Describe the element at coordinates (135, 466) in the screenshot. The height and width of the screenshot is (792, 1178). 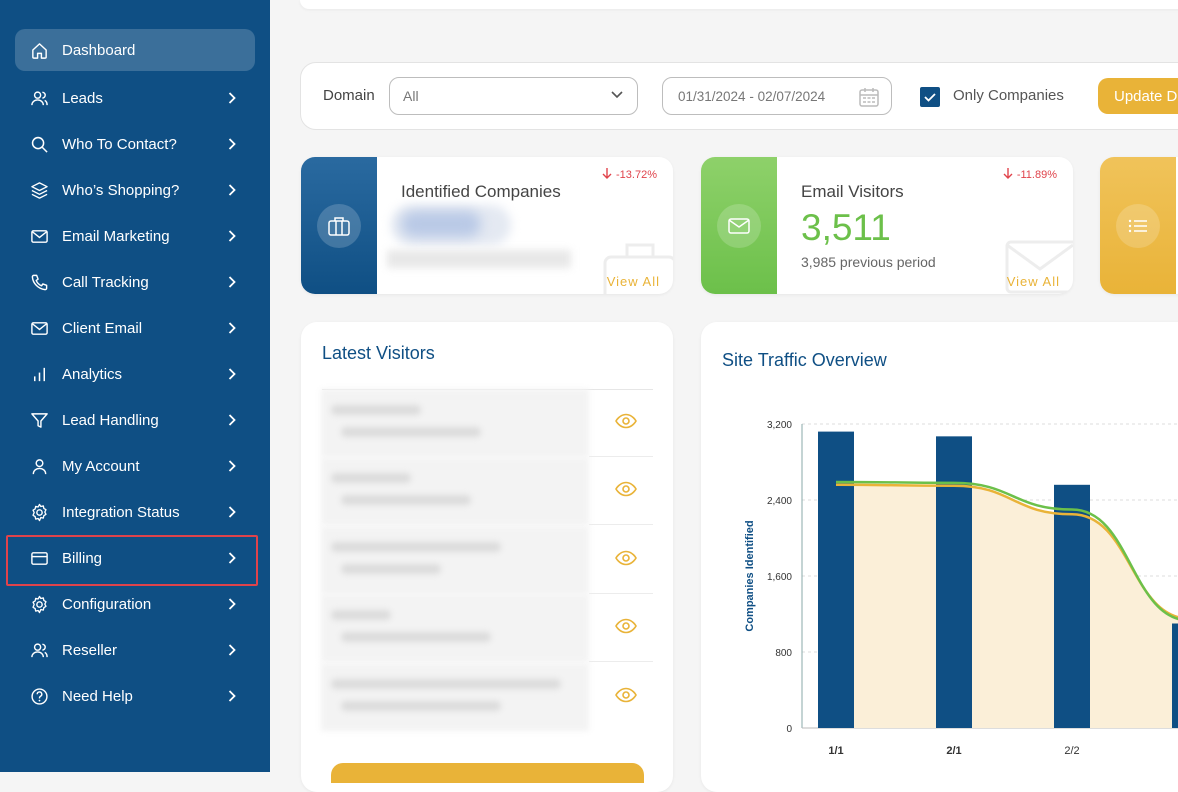
I see `sidebar-item-my-account: My Account` at that location.